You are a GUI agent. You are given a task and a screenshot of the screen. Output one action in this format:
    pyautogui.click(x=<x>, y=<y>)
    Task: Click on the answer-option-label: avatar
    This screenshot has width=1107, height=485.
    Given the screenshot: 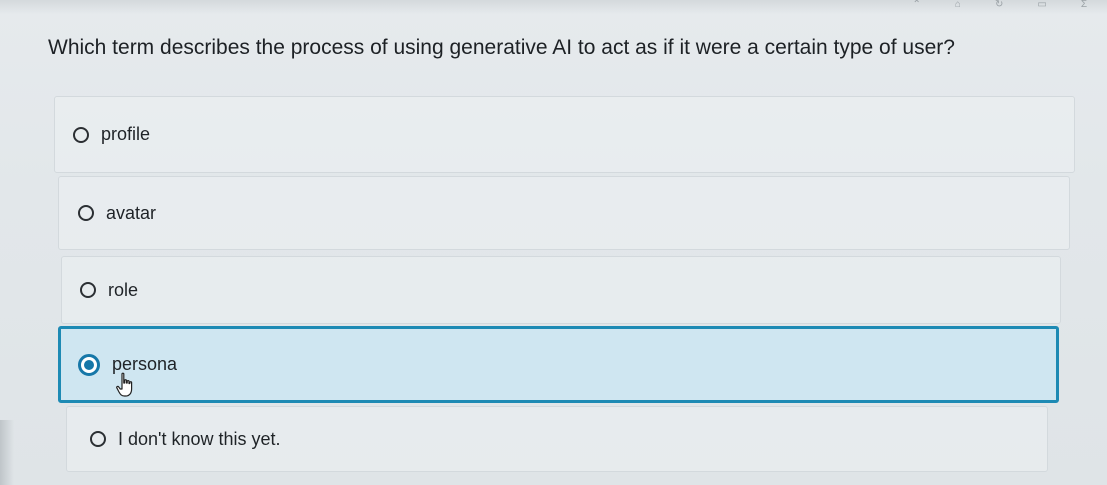 What is the action you would take?
    pyautogui.click(x=131, y=212)
    